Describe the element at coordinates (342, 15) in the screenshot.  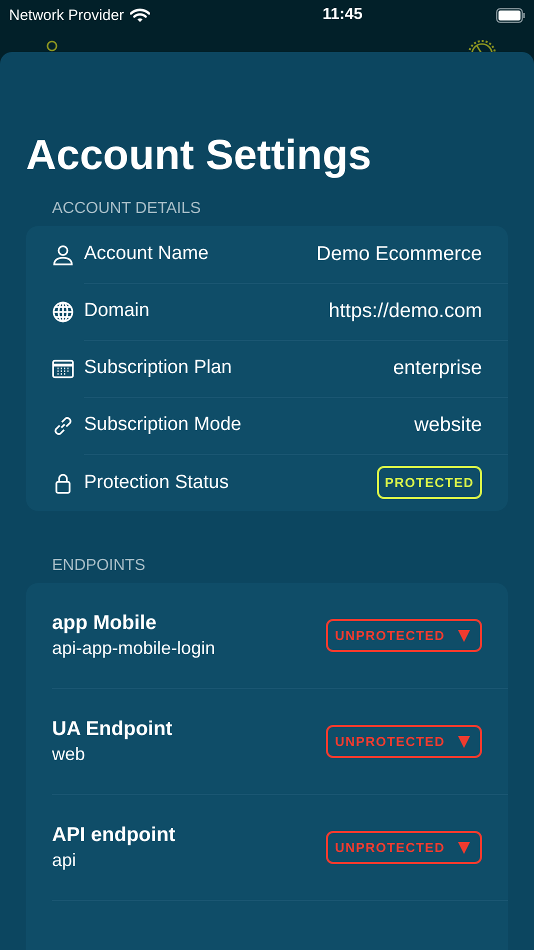
I see `clock-time: 11:45` at that location.